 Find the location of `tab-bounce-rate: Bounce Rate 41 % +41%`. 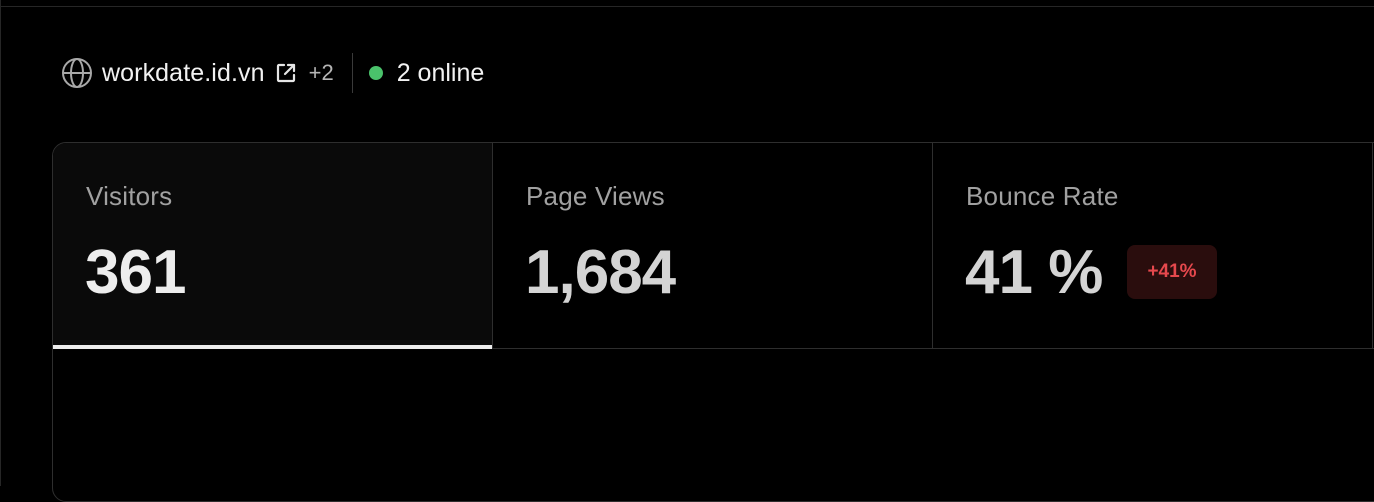

tab-bounce-rate: Bounce Rate 41 % +41% is located at coordinates (1153, 245).